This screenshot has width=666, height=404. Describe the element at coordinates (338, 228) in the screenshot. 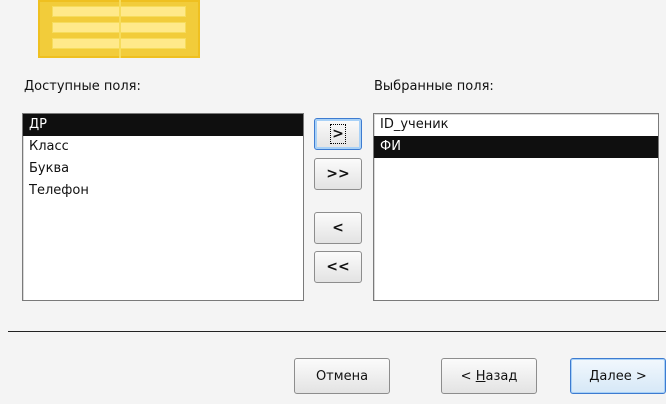

I see `remove-one-button: <` at that location.